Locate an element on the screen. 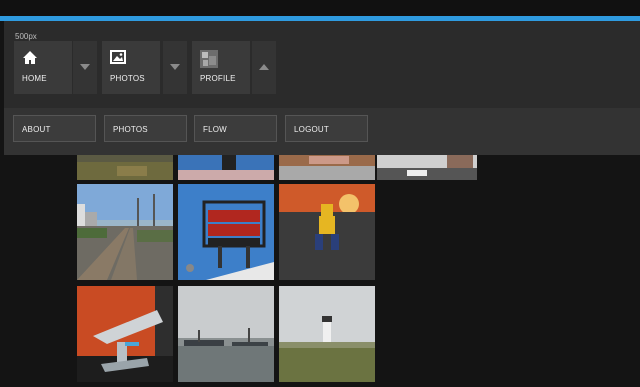 The width and height of the screenshot is (640, 387). photos-submenu-button: PHOTOS is located at coordinates (145, 128).